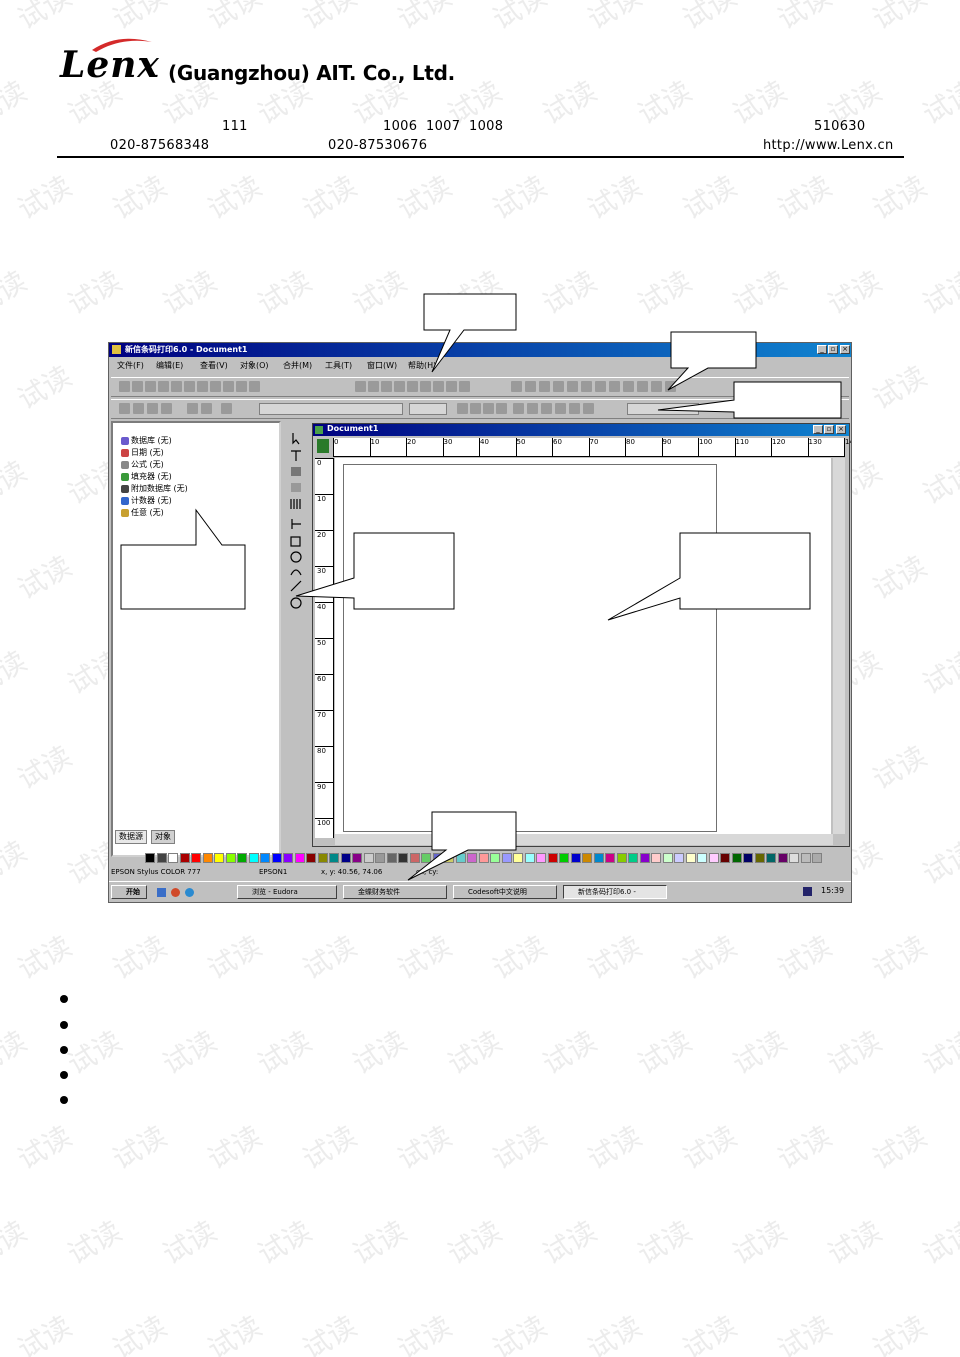 This screenshot has width=960, height=1357. Describe the element at coordinates (159, 488) in the screenshot. I see `tree-item-extra-database: 附加数据库 (无)` at that location.